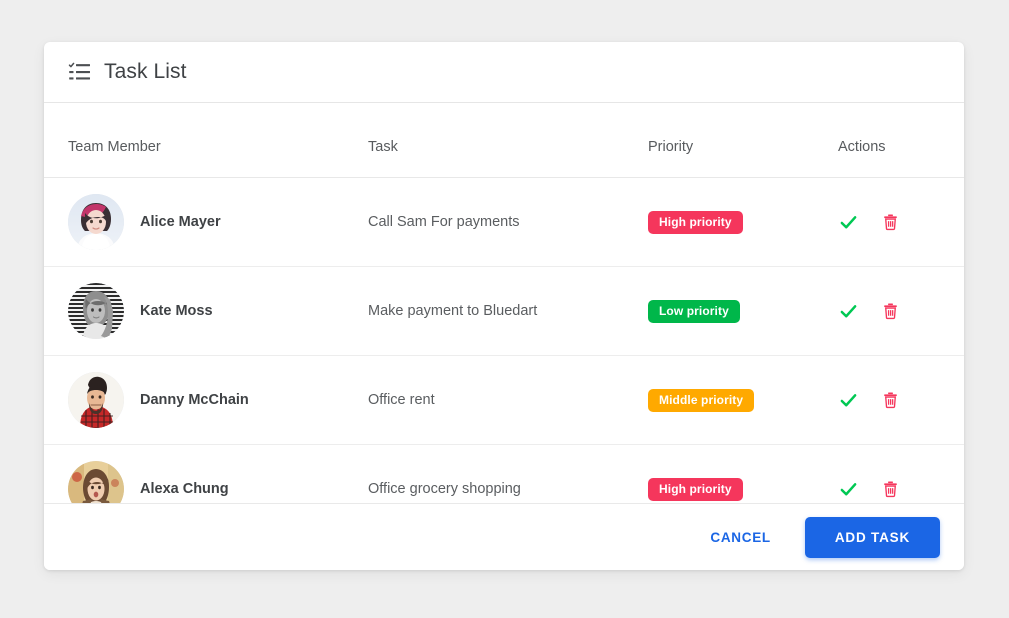 This screenshot has height=618, width=1009. Describe the element at coordinates (694, 311) in the screenshot. I see `priority-badge: Low priority` at that location.